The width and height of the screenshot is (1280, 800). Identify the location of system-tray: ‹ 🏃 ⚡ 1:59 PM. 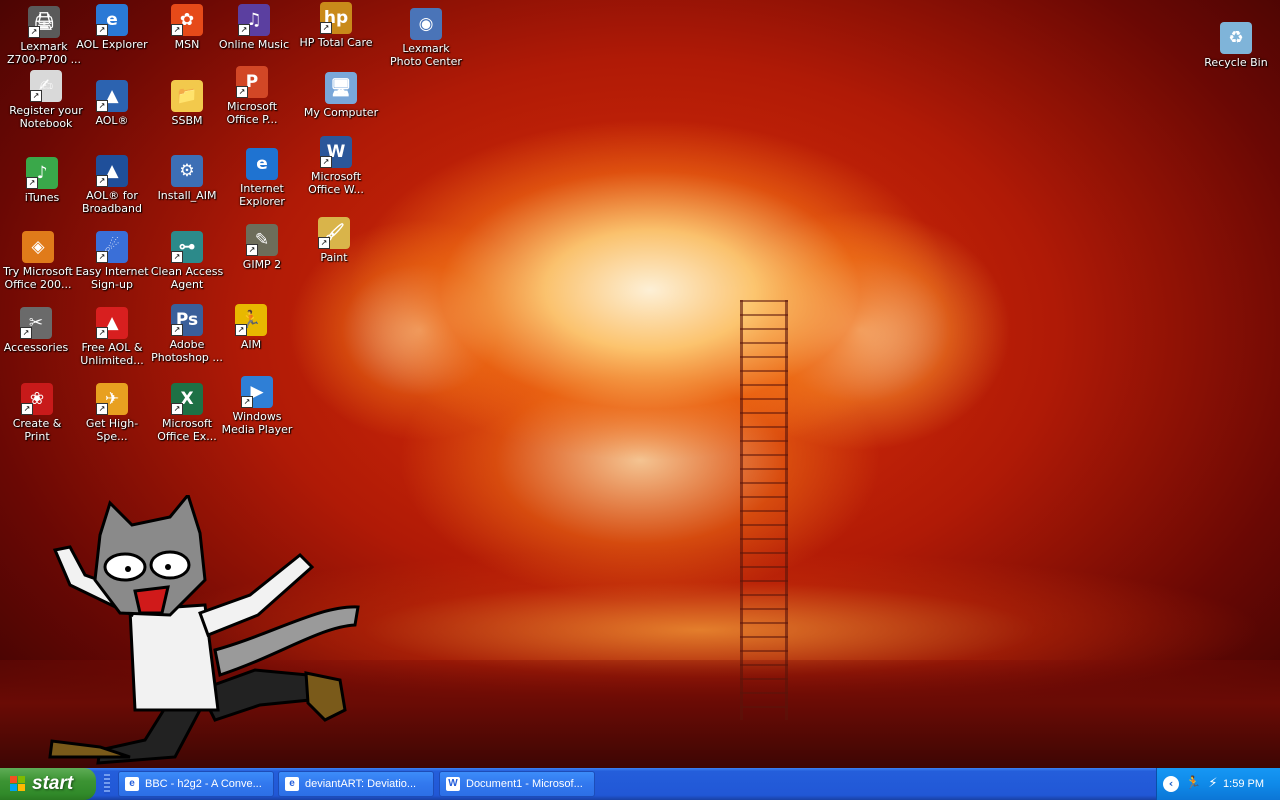
(1218, 784).